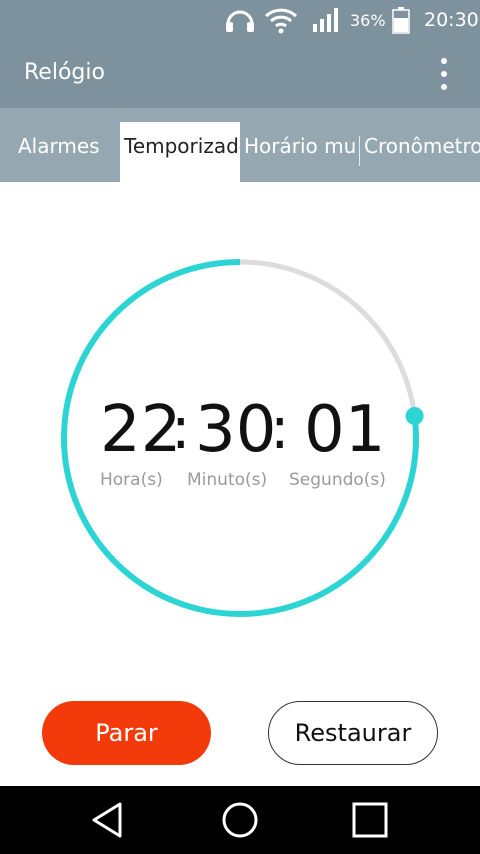 The width and height of the screenshot is (480, 854). Describe the element at coordinates (337, 480) in the screenshot. I see `seconds-label: Segundo(s)` at that location.